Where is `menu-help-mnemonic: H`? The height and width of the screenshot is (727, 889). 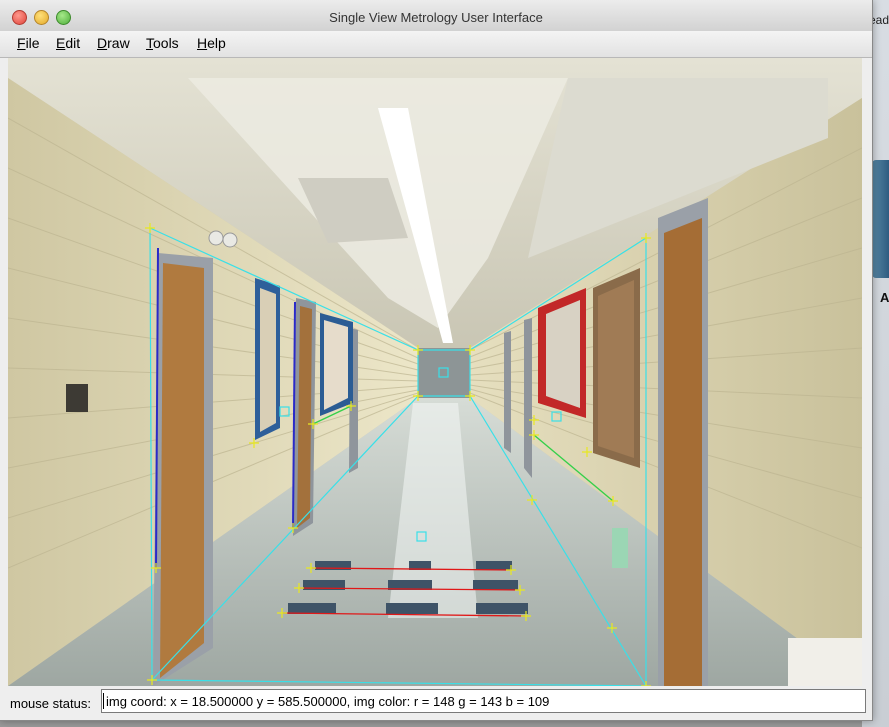
menu-help-mnemonic: H is located at coordinates (202, 43).